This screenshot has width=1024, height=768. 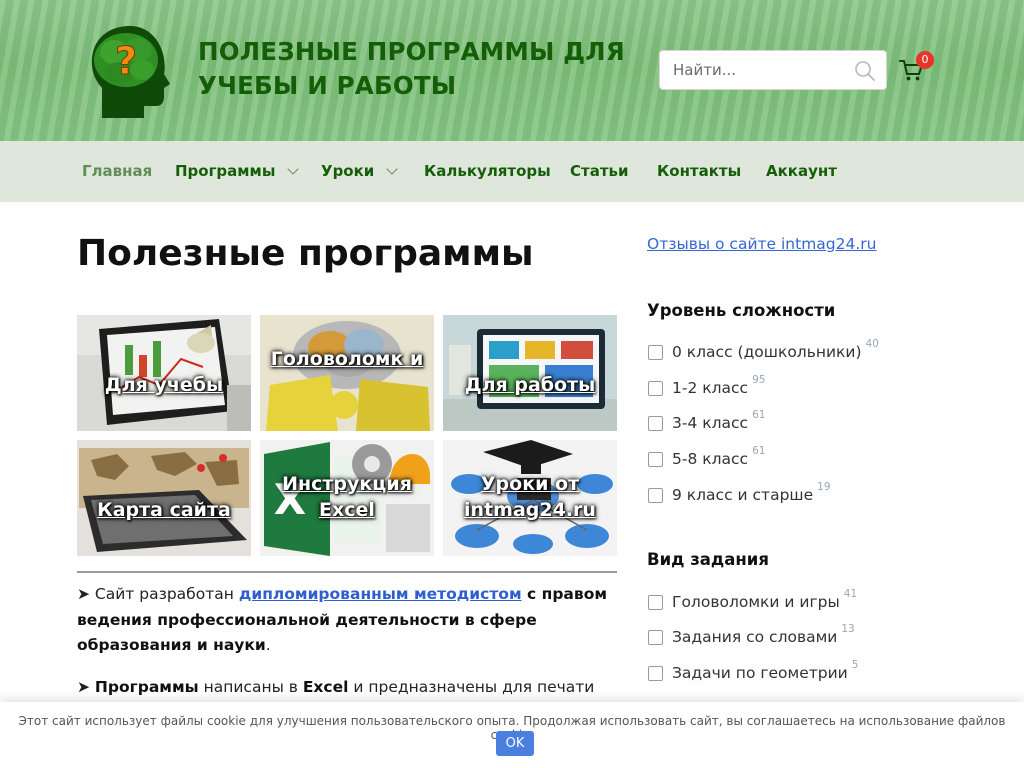 I want to click on nav-item-label: Главная, so click(x=117, y=171).